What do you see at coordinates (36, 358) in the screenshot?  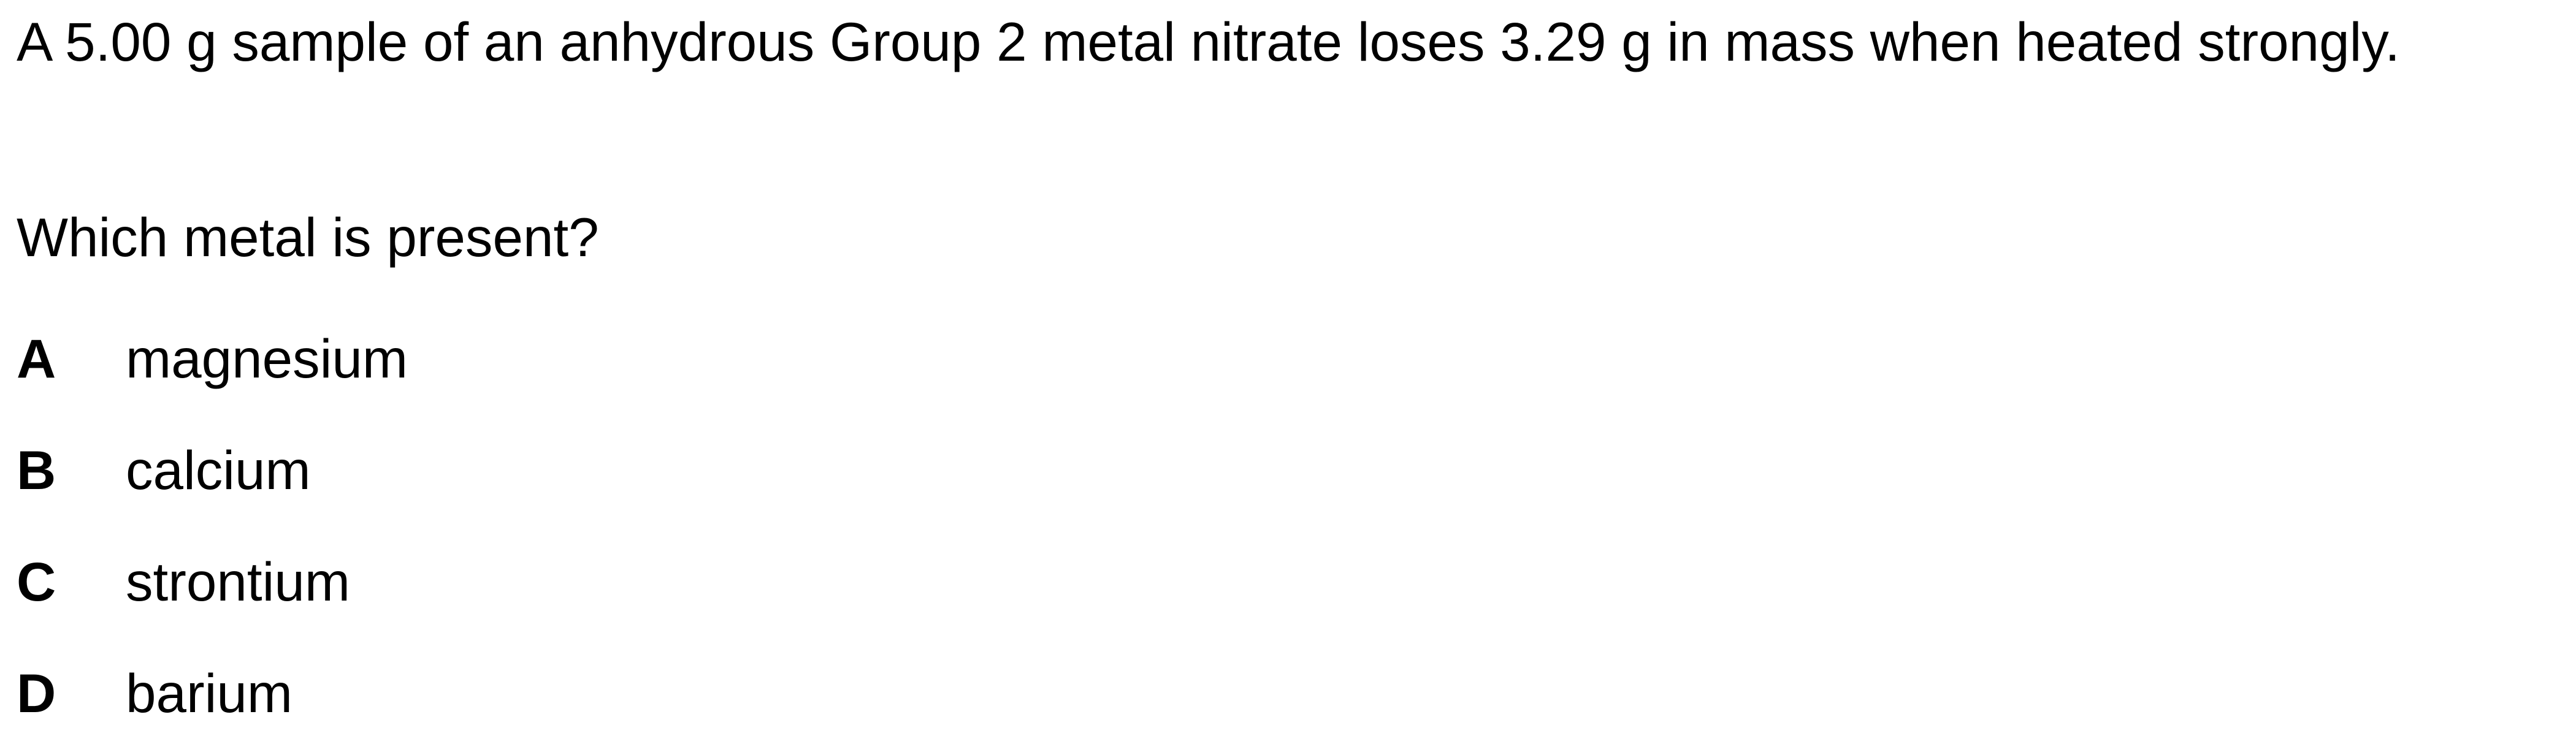 I see `option-letter: A` at bounding box center [36, 358].